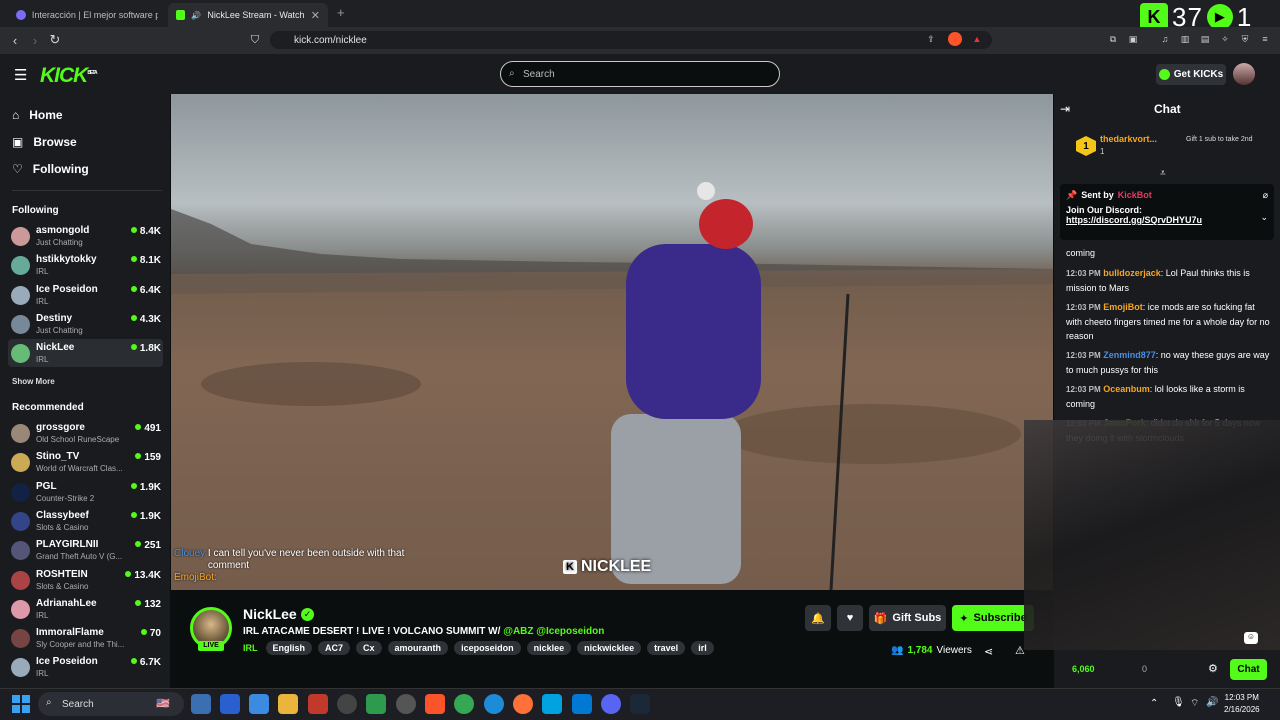 The width and height of the screenshot is (1280, 720). What do you see at coordinates (111, 704) in the screenshot?
I see `taskbar-search: ⌕ Search 🇺🇸` at bounding box center [111, 704].